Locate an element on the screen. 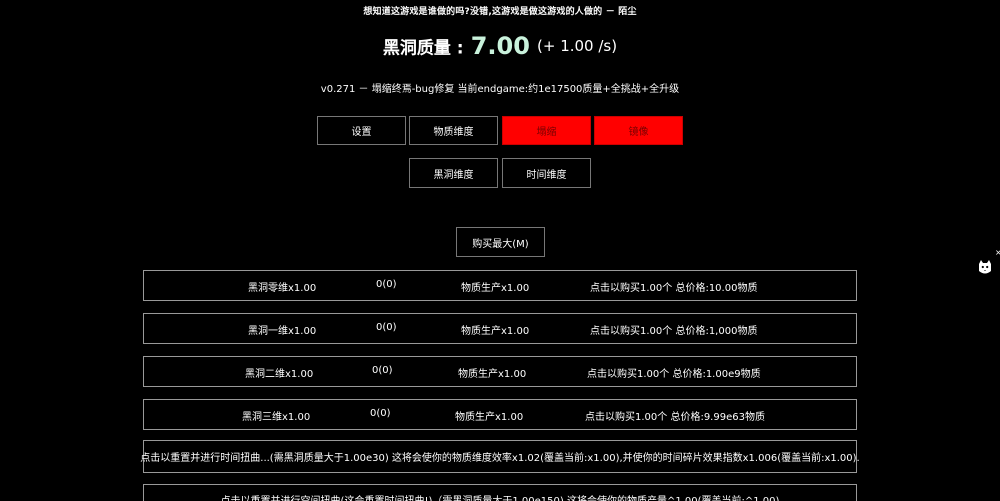  mass-value: 7.00 is located at coordinates (500, 46).